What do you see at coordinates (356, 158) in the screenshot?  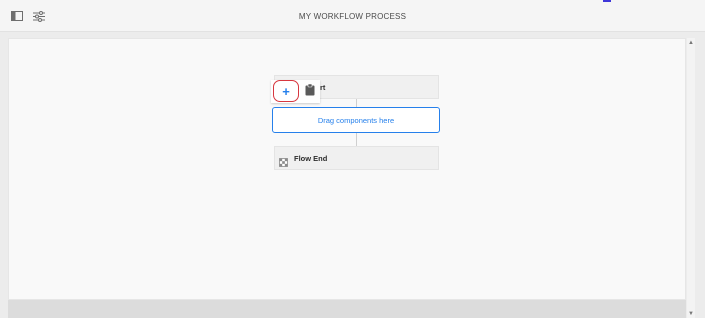 I see `flow-end-step: Flow End` at bounding box center [356, 158].